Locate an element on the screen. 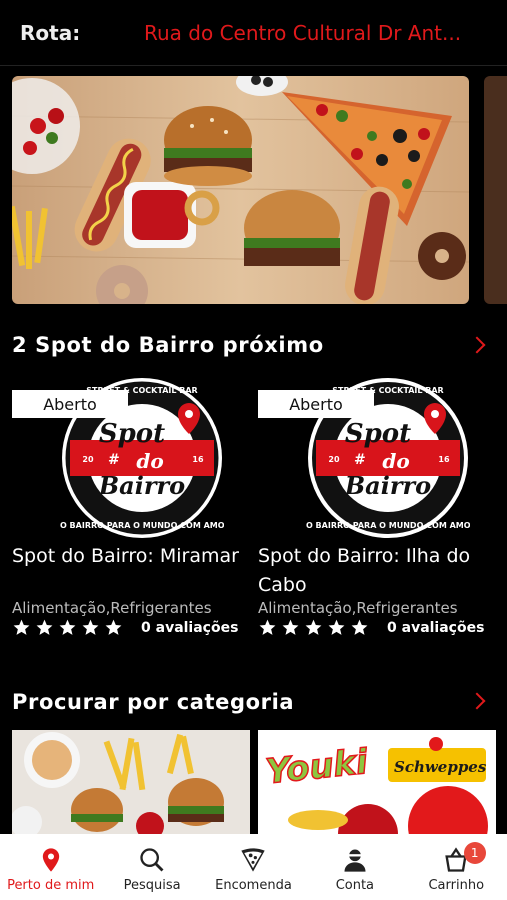 The height and width of the screenshot is (900, 507). tab-label: Perto de mim is located at coordinates (51, 885).